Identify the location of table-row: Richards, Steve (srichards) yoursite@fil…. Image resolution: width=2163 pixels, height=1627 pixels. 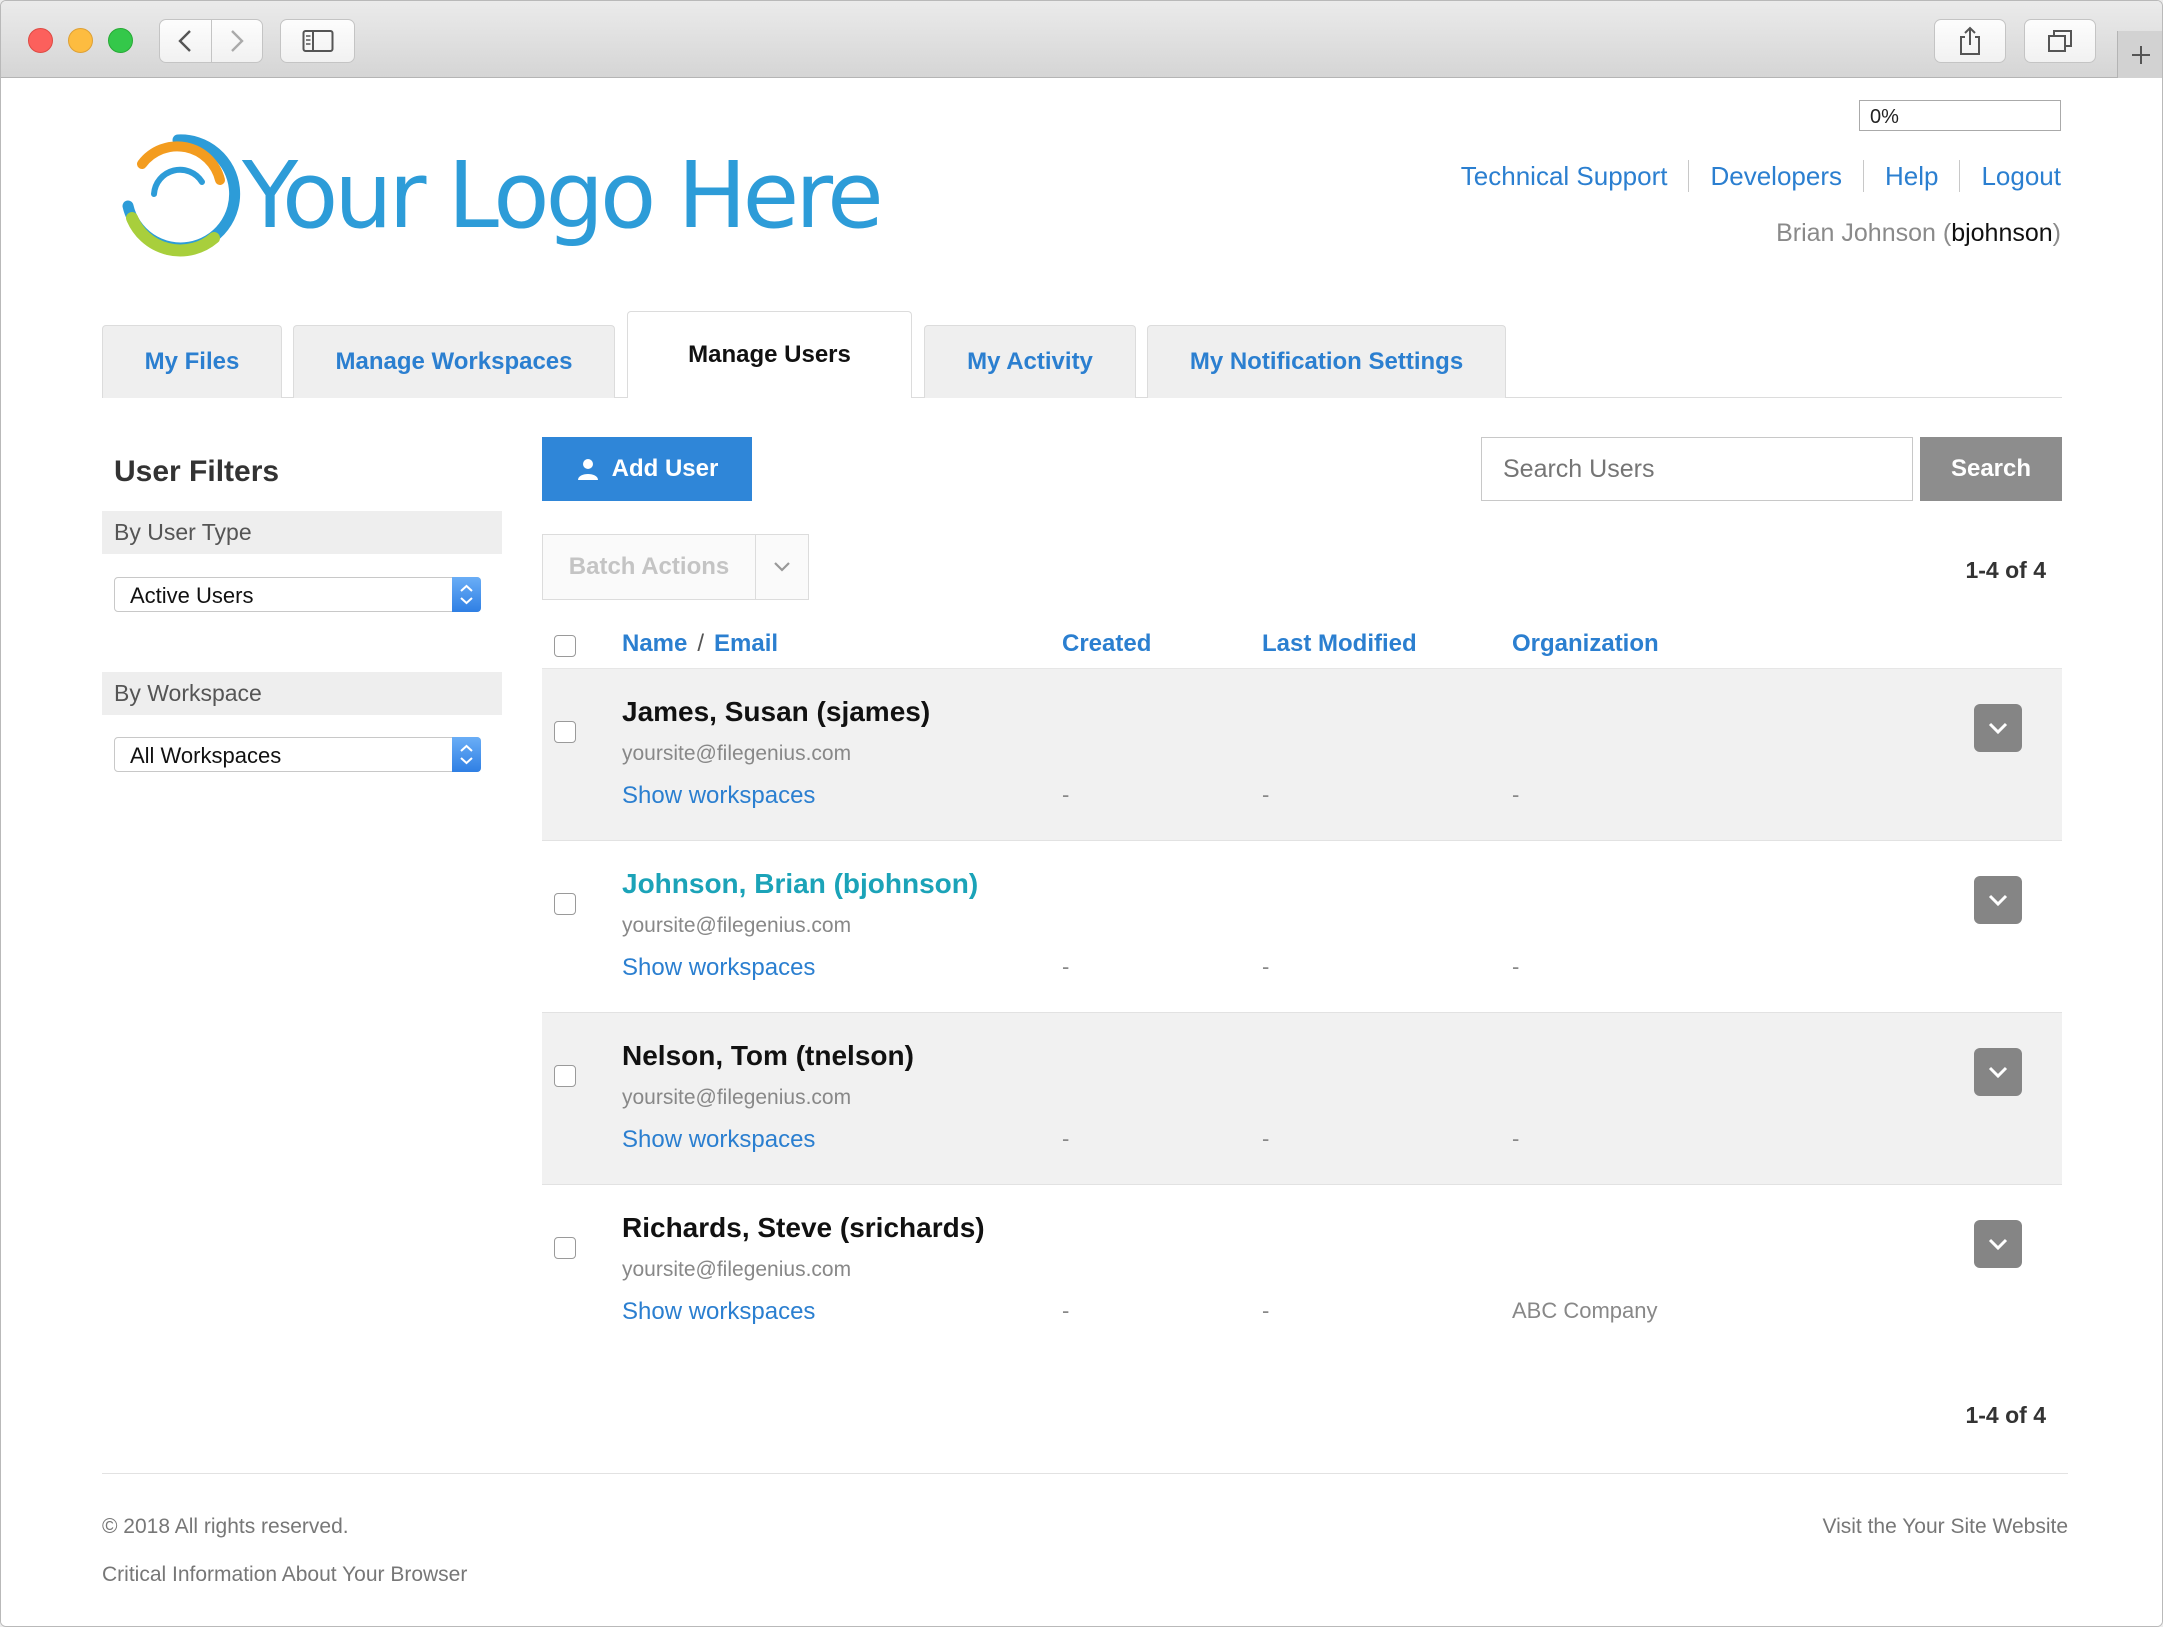
(1302, 1271).